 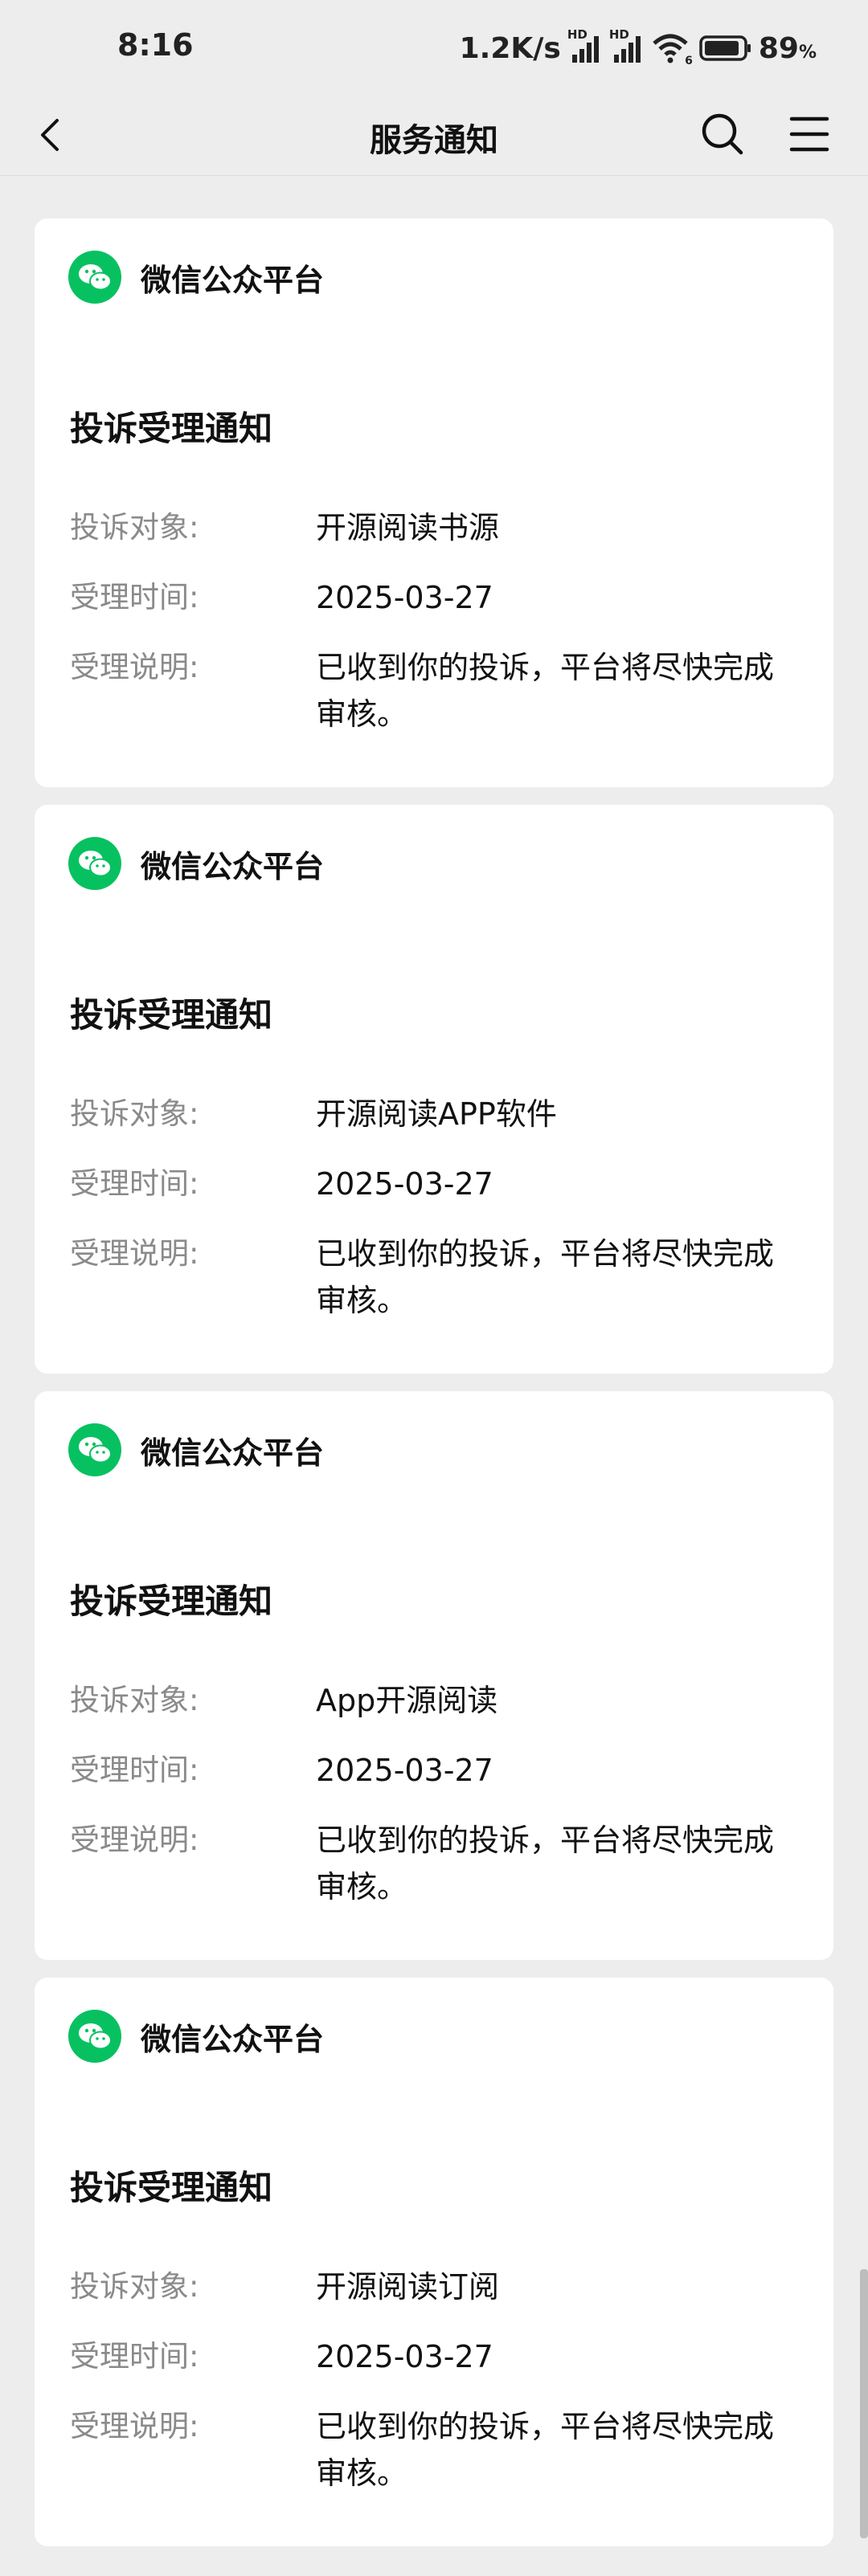 I want to click on battery-icon, so click(x=725, y=48).